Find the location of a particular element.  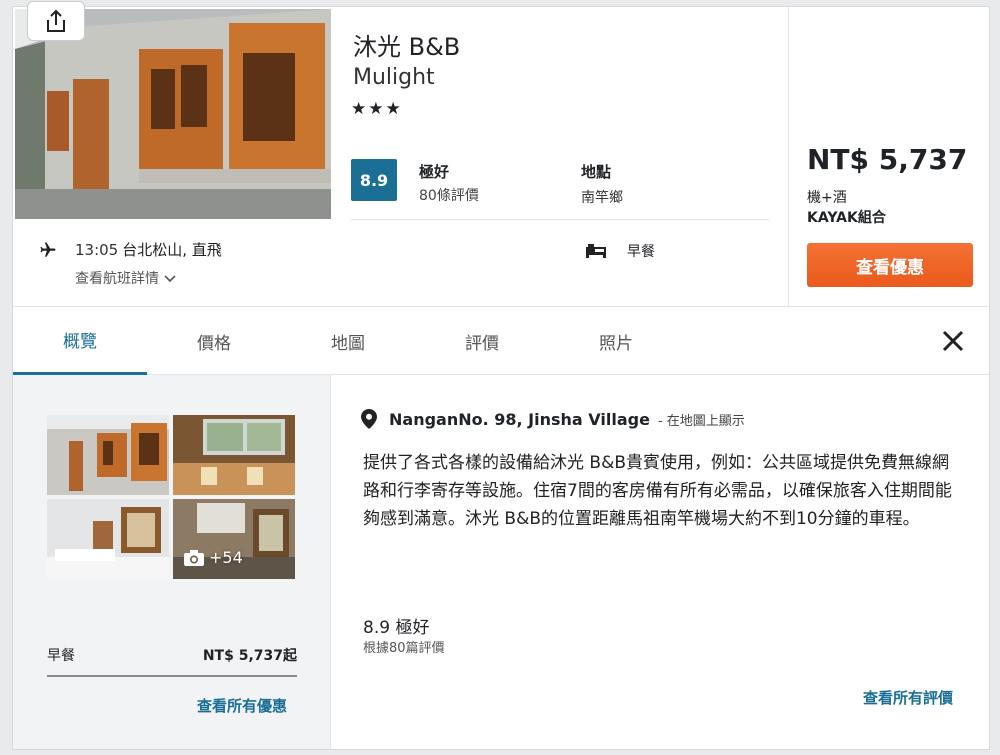

share-button is located at coordinates (56, 21).